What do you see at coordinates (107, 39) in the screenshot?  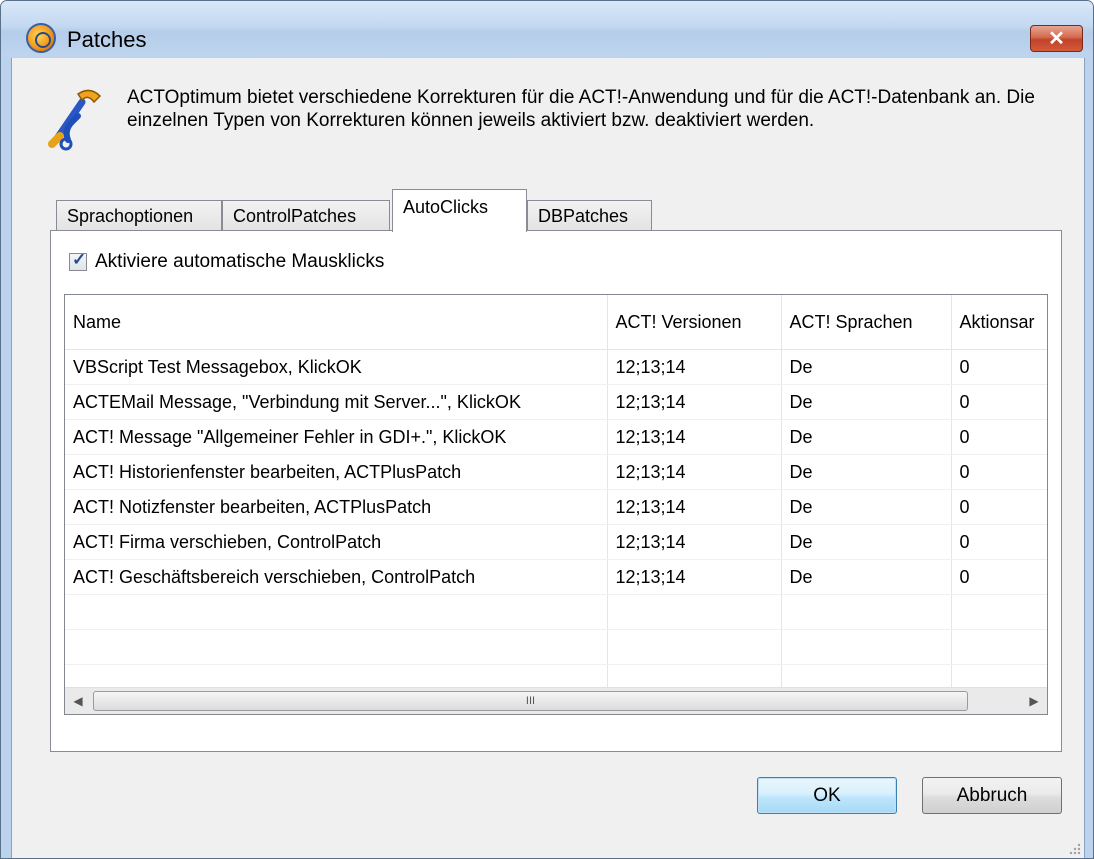 I see `window-title: Patches` at bounding box center [107, 39].